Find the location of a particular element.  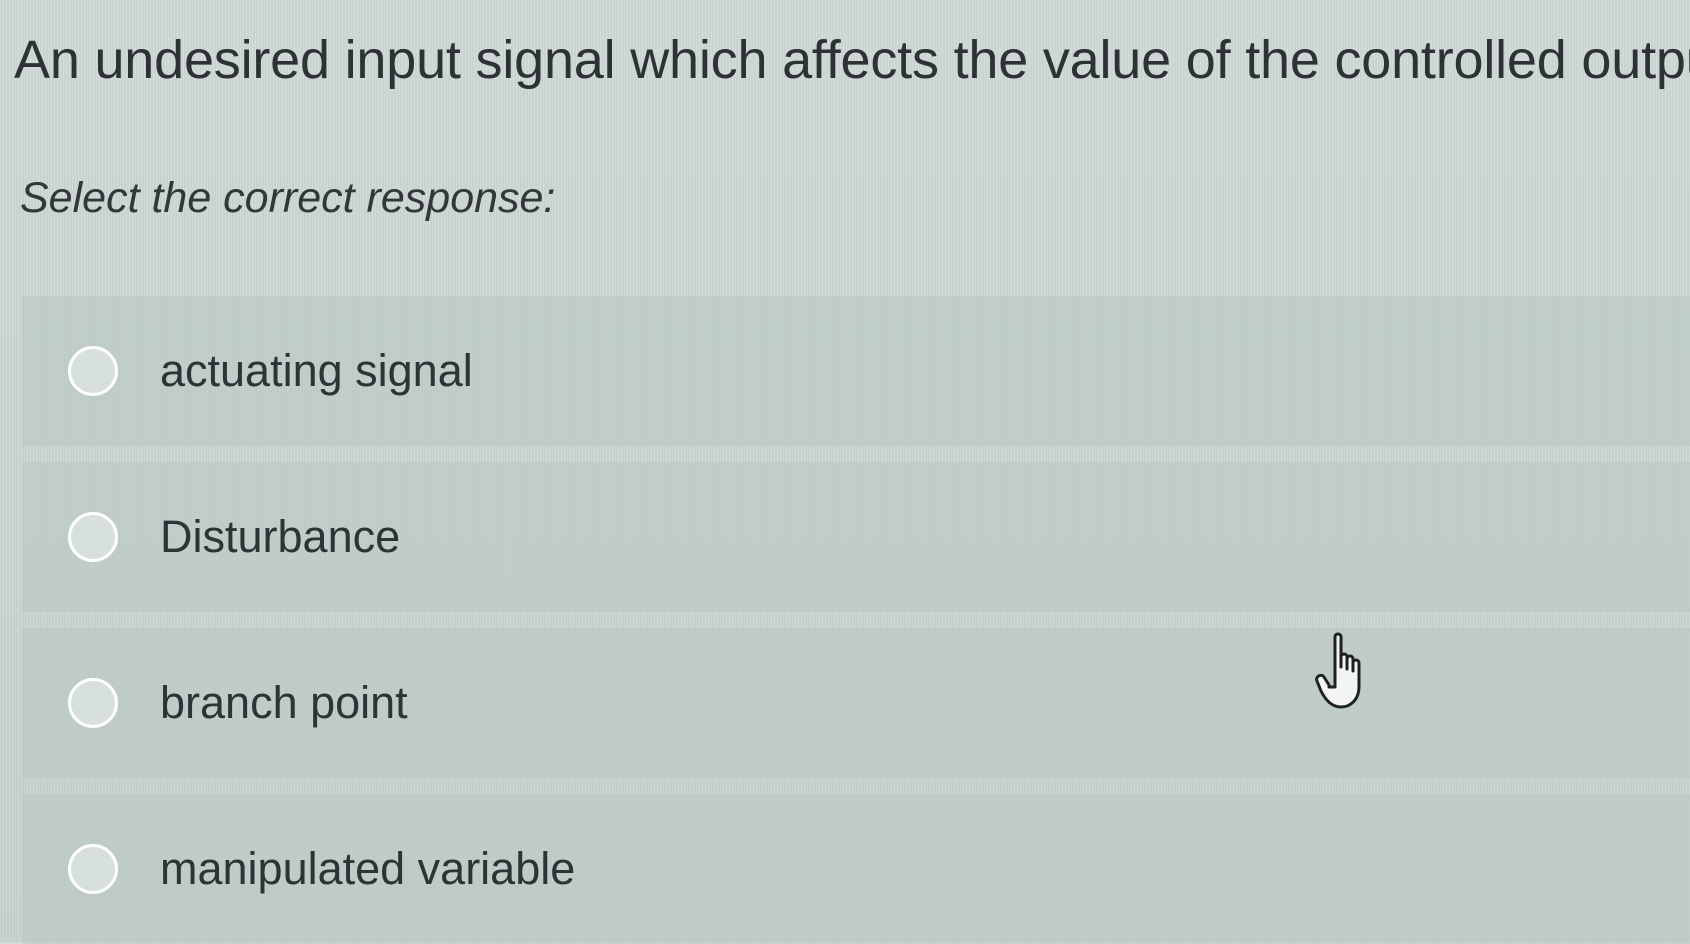

instruction-text: Select the correct response: is located at coordinates (288, 198).